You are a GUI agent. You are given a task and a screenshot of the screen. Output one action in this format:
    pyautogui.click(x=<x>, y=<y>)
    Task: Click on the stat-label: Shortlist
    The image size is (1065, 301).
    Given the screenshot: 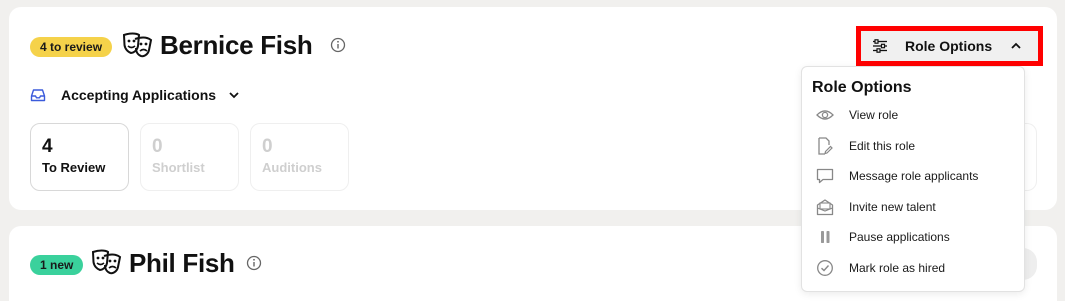 What is the action you would take?
    pyautogui.click(x=178, y=167)
    